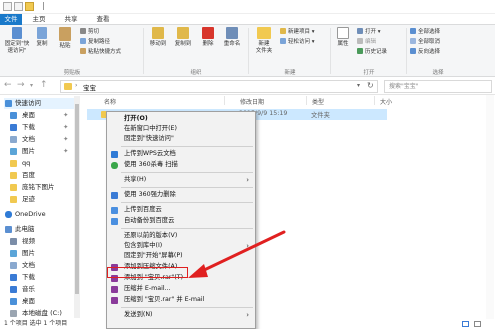  Describe the element at coordinates (143, 245) in the screenshot. I see `menu-item-label: 包含到库中(I)` at that location.